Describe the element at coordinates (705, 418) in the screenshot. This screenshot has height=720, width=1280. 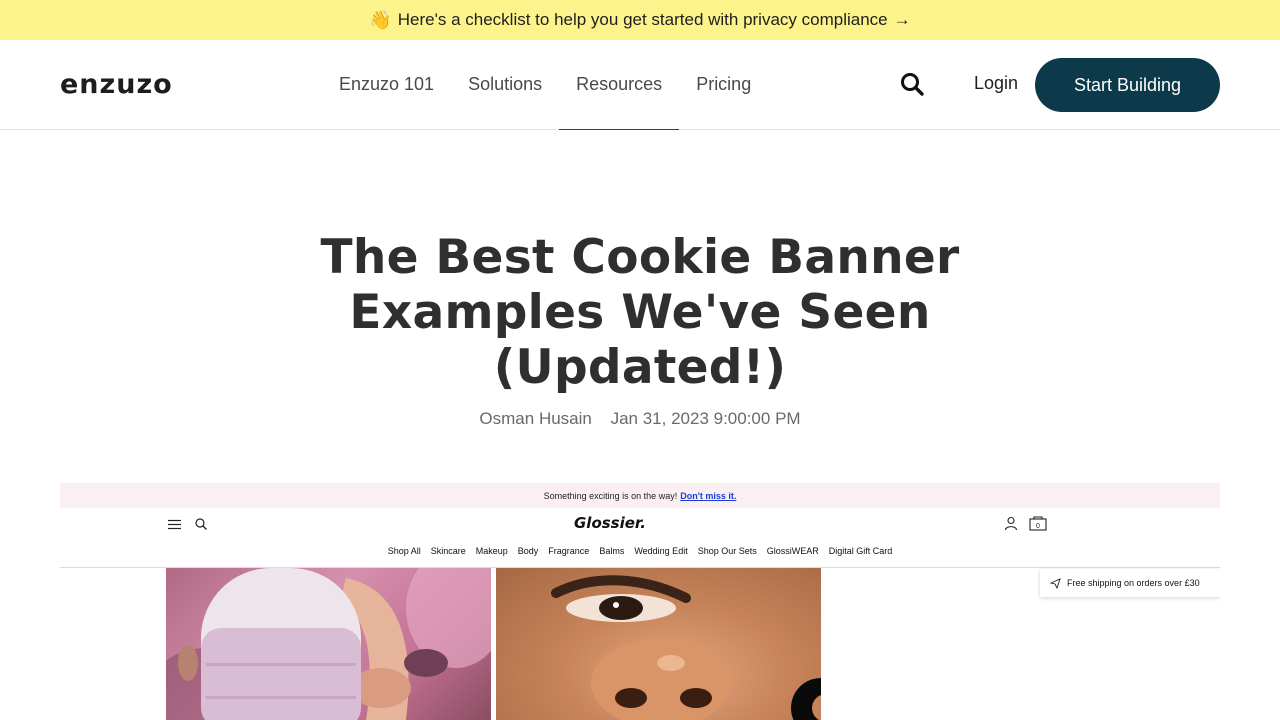
I see `article-date: Jan 31, 2023 9:00:00 PM` at that location.